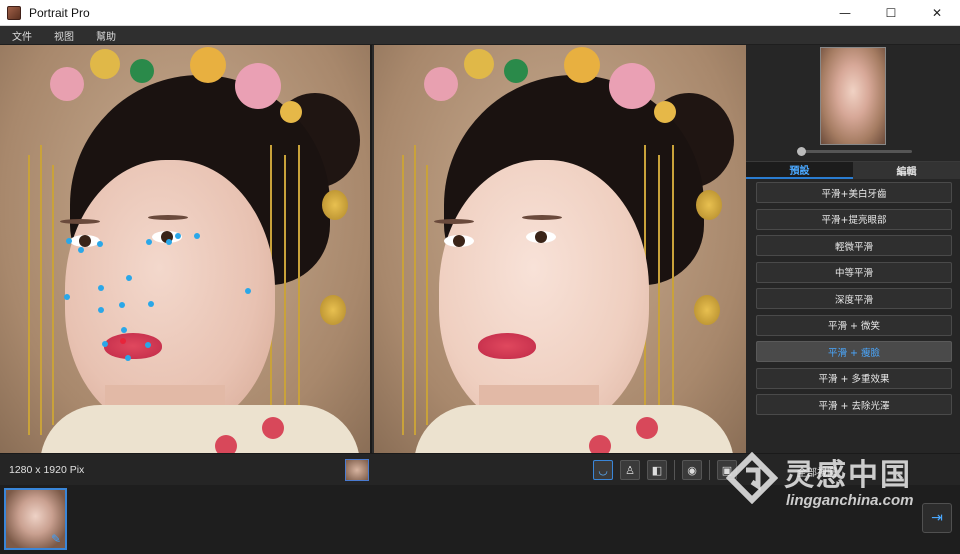 The width and height of the screenshot is (960, 554). Describe the element at coordinates (480, 519) in the screenshot. I see `filmstrip: ✎ ⇥` at that location.